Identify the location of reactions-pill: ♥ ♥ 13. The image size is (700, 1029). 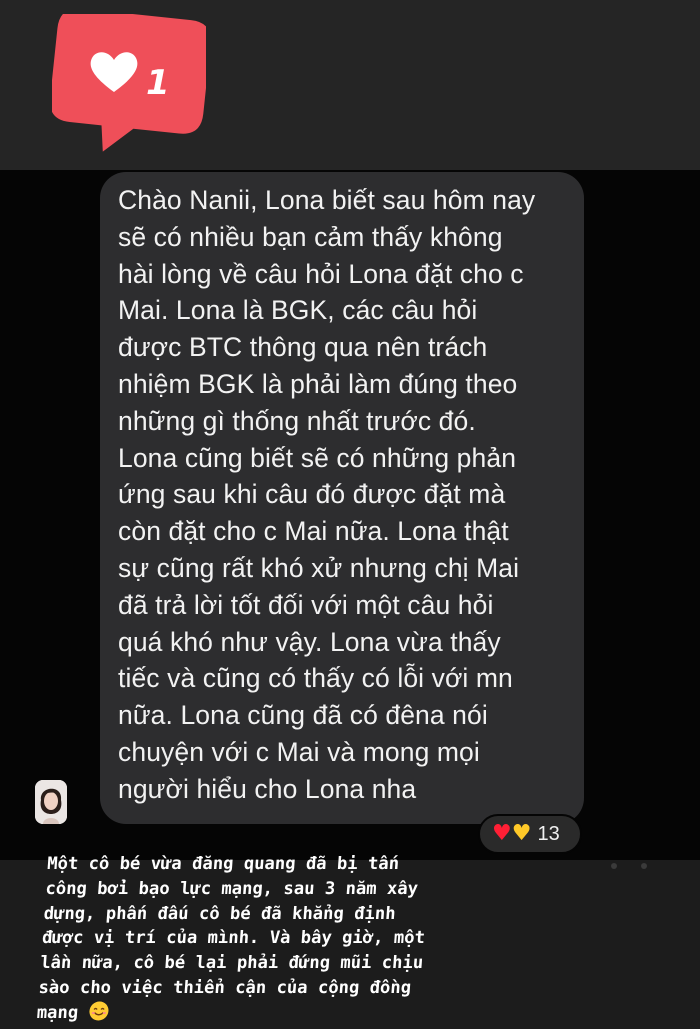
(530, 834).